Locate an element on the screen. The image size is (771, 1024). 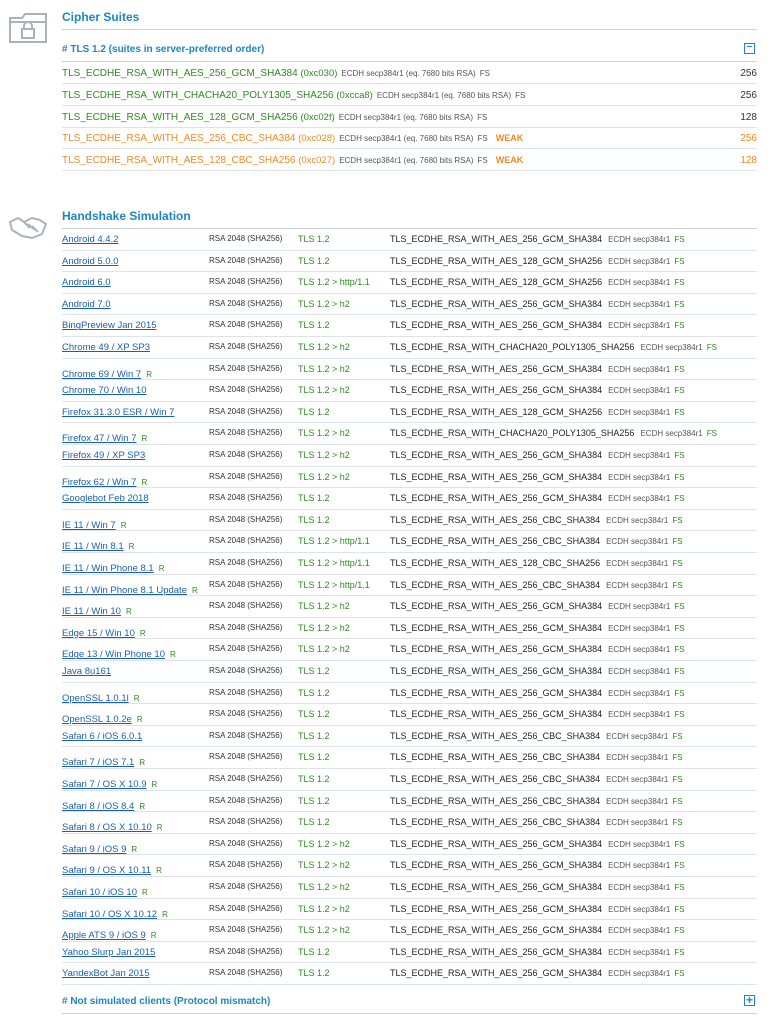
client-link: Safari 10 / iOS 10 is located at coordinates (99, 892).